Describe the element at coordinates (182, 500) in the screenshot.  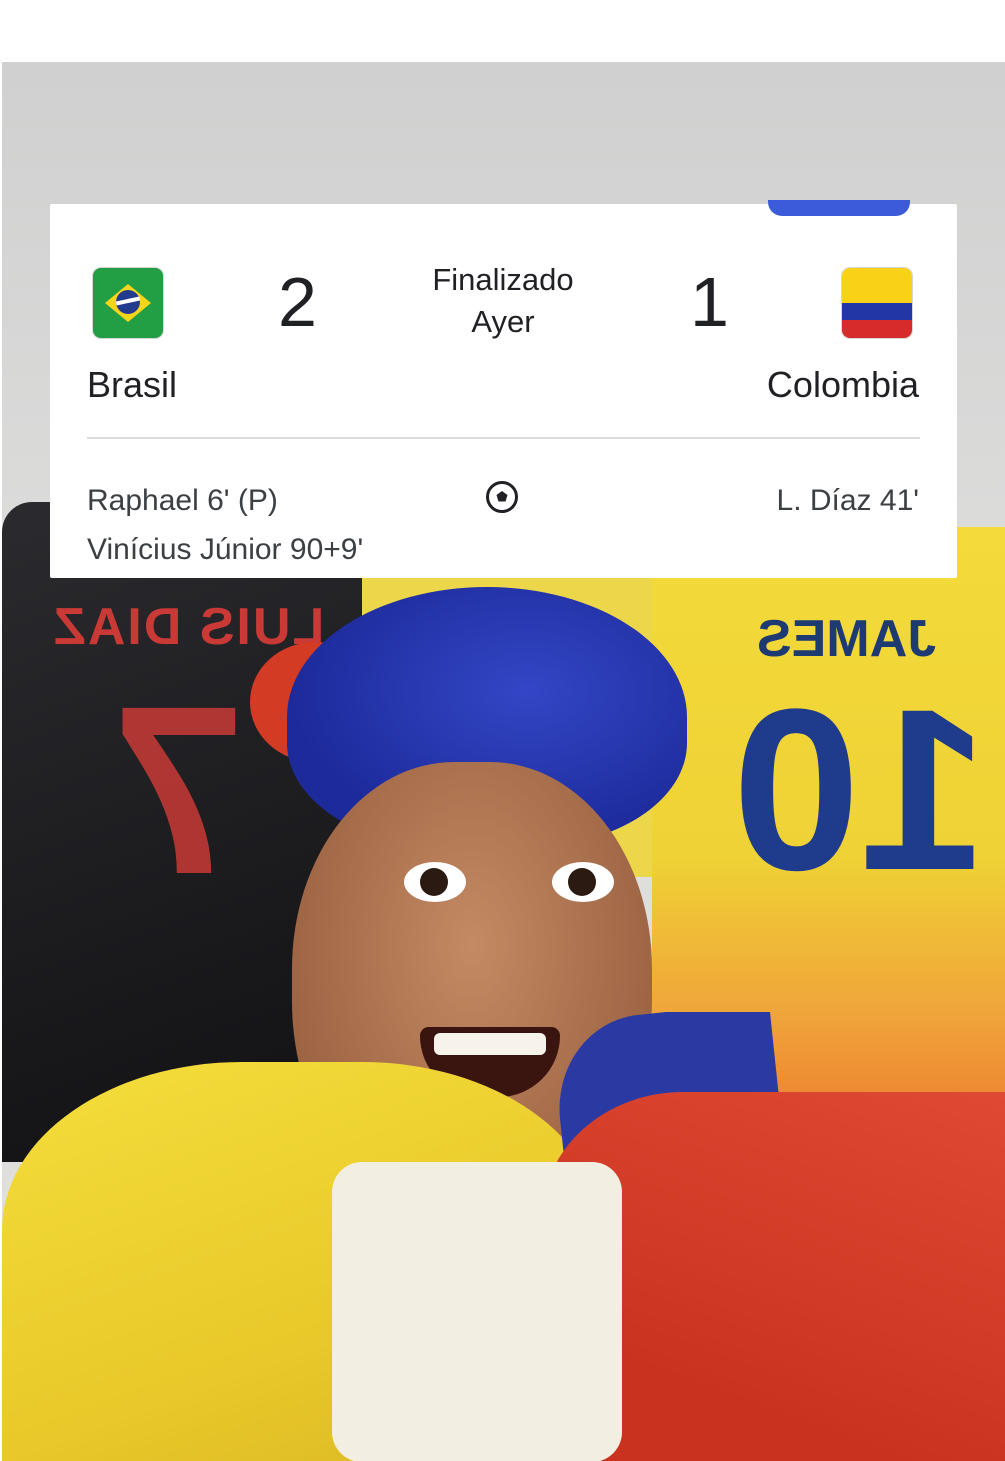
I see `scorer-item: Raphael 6' (P)` at that location.